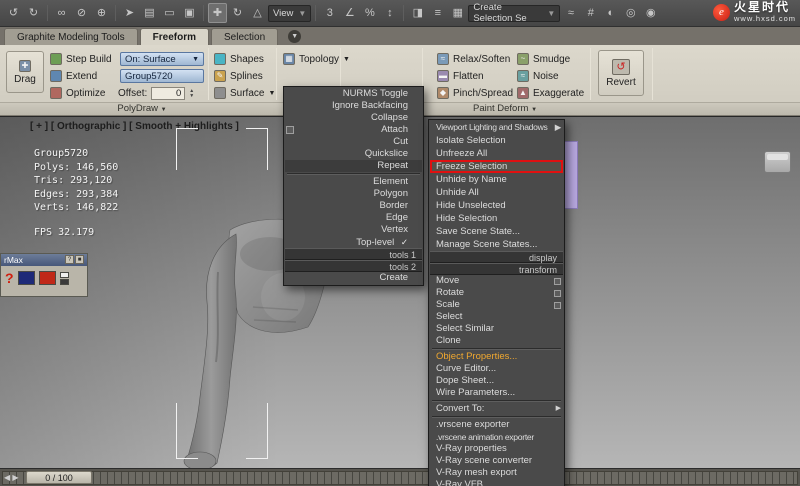  Describe the element at coordinates (353, 182) in the screenshot. I see `menu-item-element: Element` at that location.